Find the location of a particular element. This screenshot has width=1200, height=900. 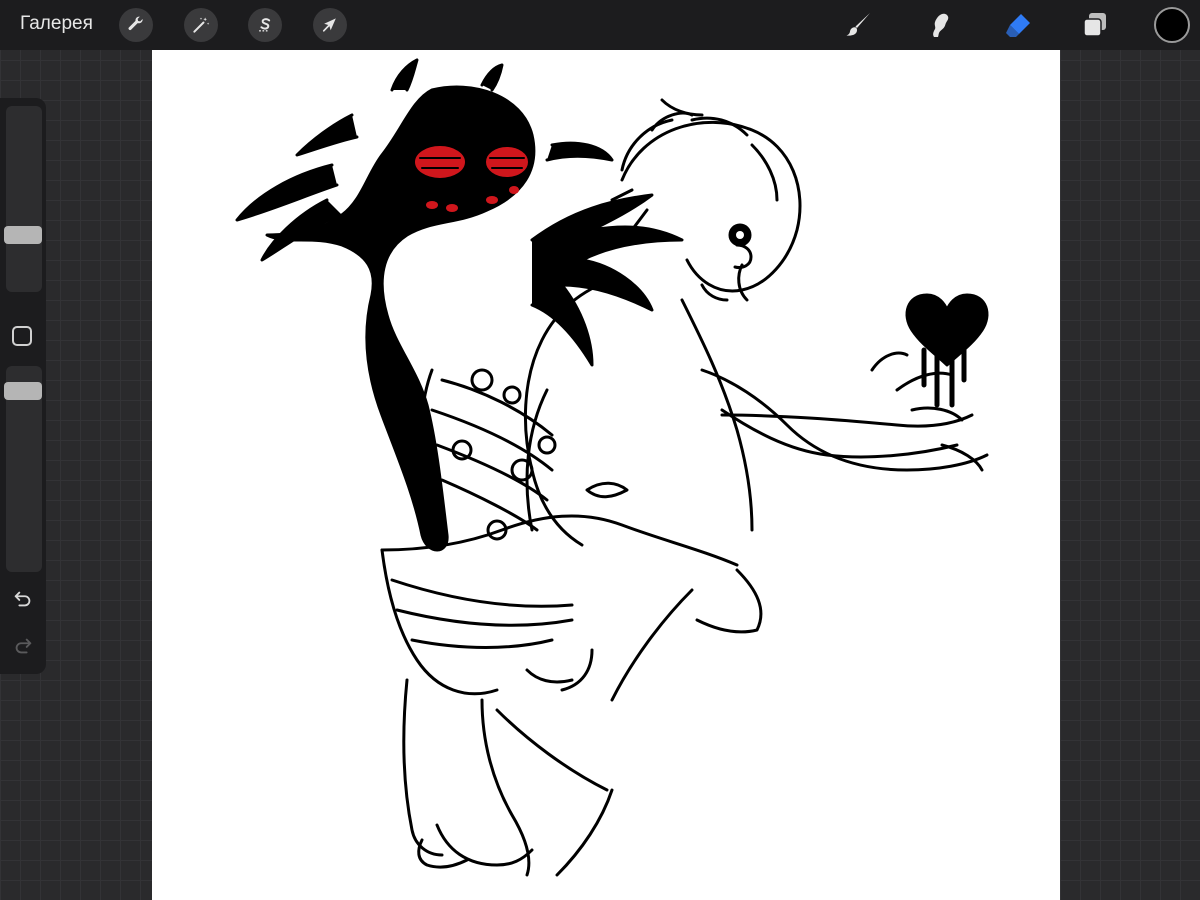

brush-size-handle is located at coordinates (23, 235).